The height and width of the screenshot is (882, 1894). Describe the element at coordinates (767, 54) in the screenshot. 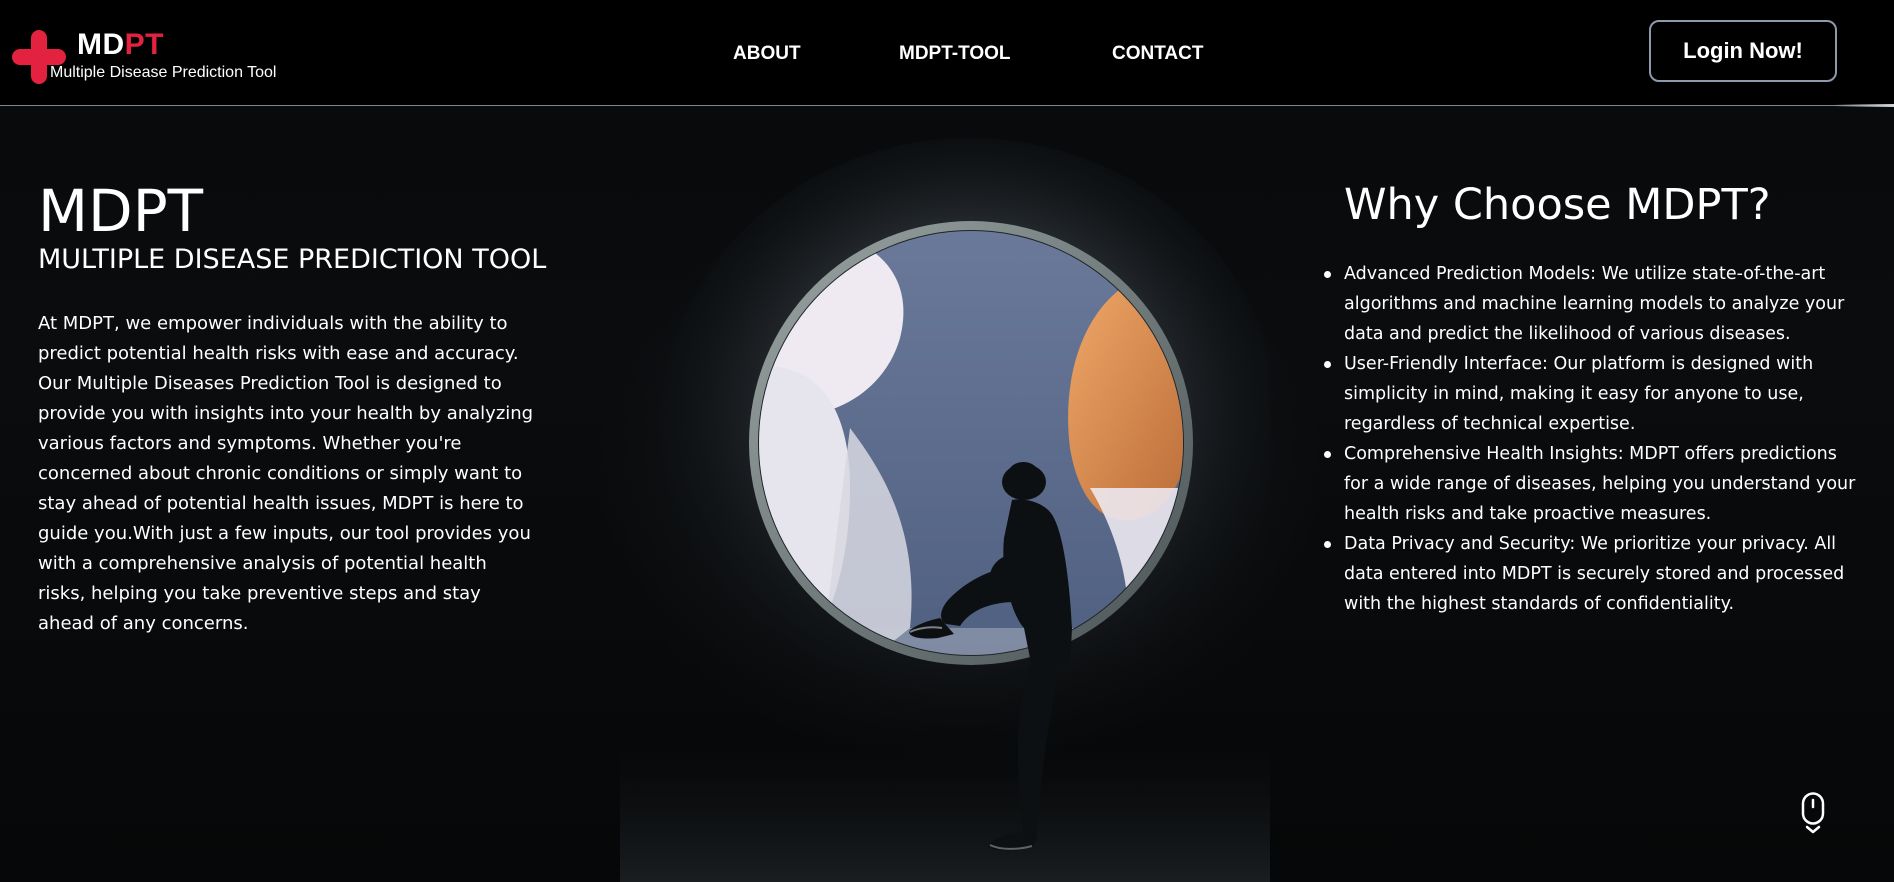

I see `nav-link-about: ABOUT` at that location.